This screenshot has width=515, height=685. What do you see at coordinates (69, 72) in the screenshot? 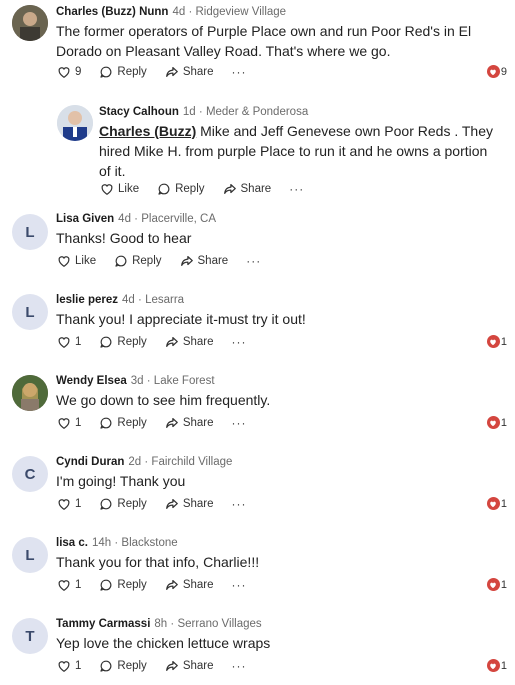
I see `like-button: 9` at bounding box center [69, 72].